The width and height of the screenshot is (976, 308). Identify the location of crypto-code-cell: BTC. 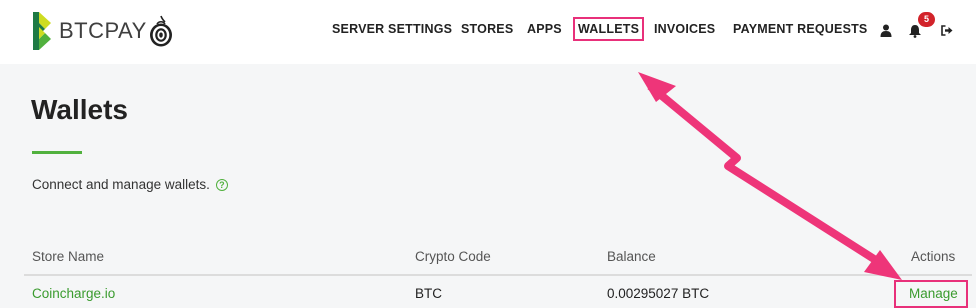
(428, 293).